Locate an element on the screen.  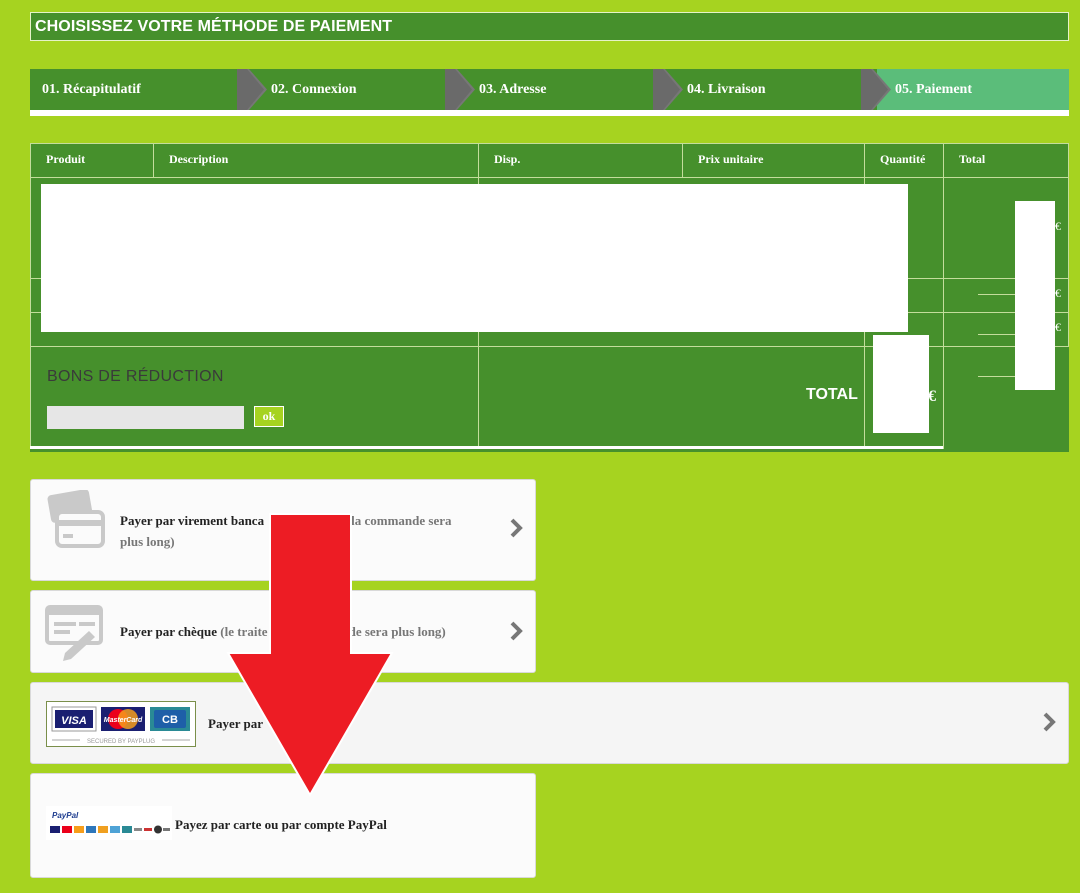
visa-logo-text: VISA is located at coordinates (74, 721).